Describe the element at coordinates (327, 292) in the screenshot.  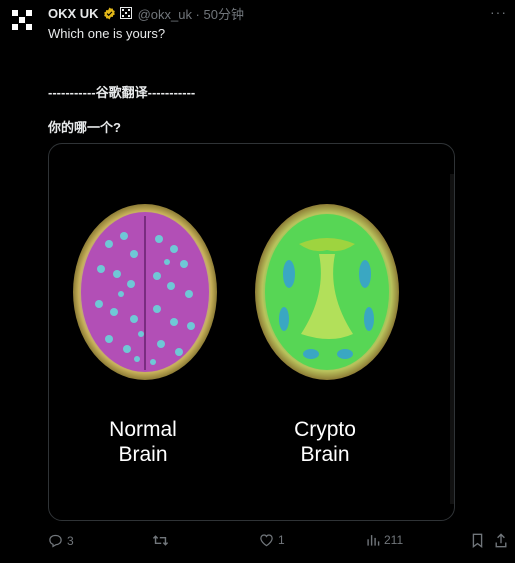
I see `crypto-brain-image` at that location.